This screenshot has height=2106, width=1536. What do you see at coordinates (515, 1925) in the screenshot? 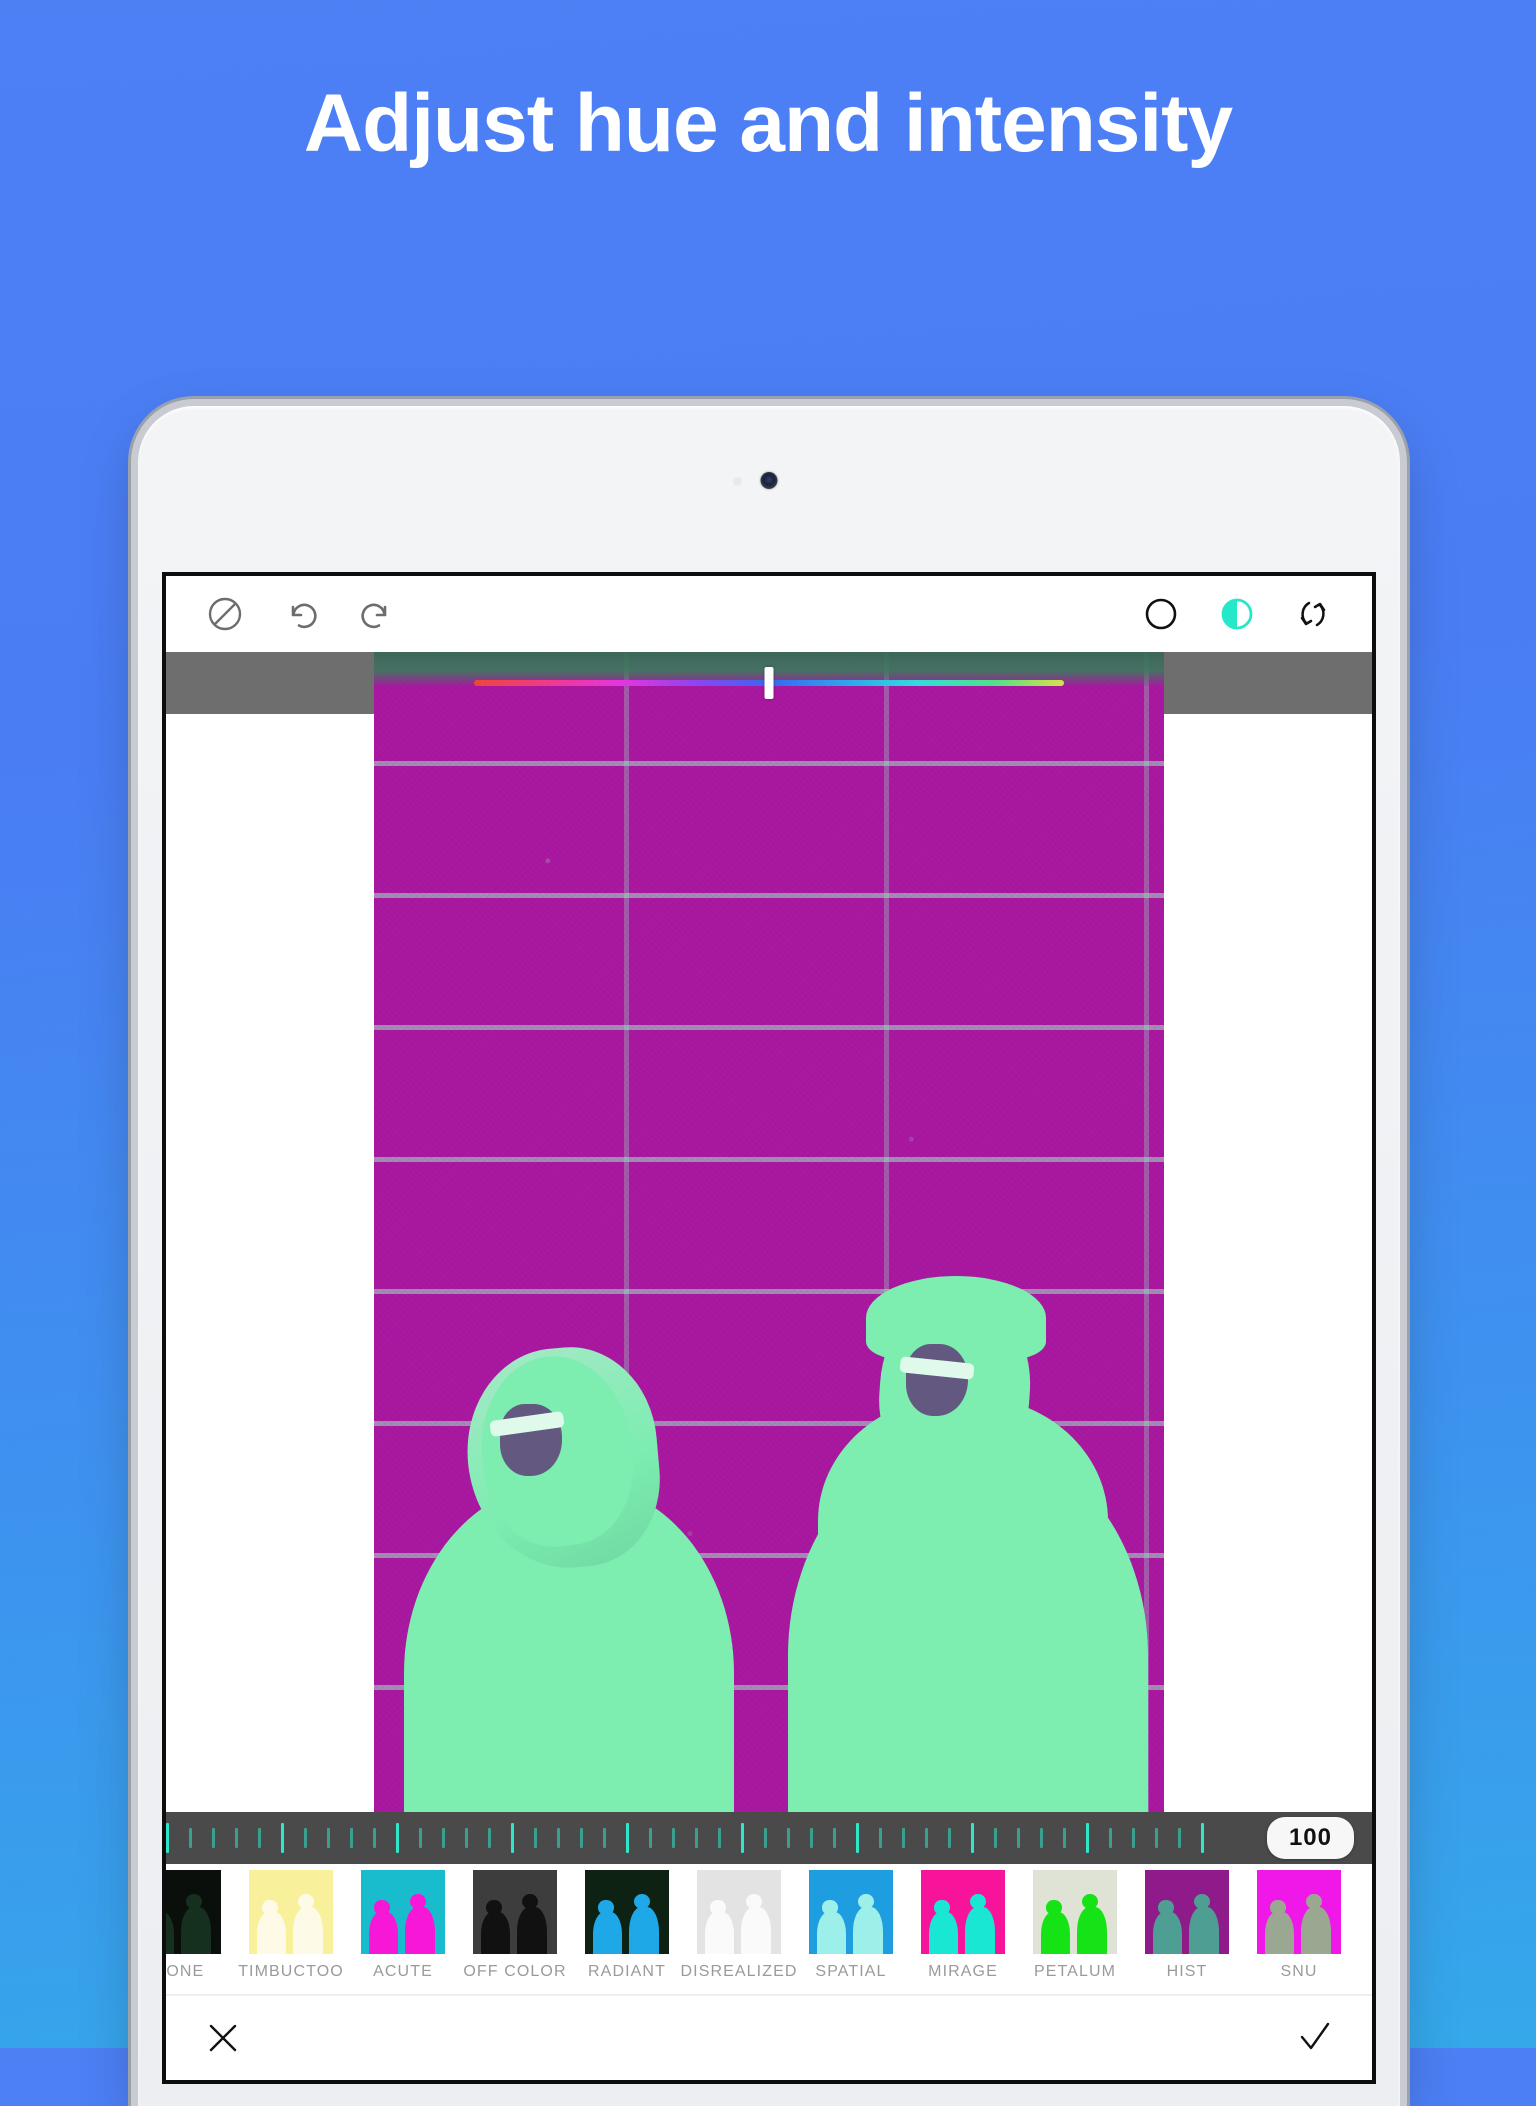
I see `filter-item-off-color: OFF COLOR` at bounding box center [515, 1925].